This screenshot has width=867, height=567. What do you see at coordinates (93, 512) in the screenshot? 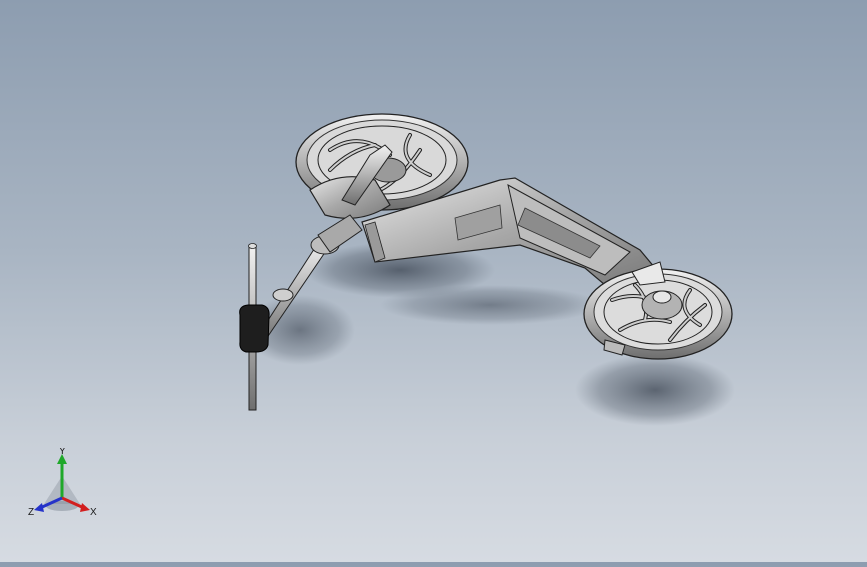
I see `x-axis-label: X` at bounding box center [93, 512].